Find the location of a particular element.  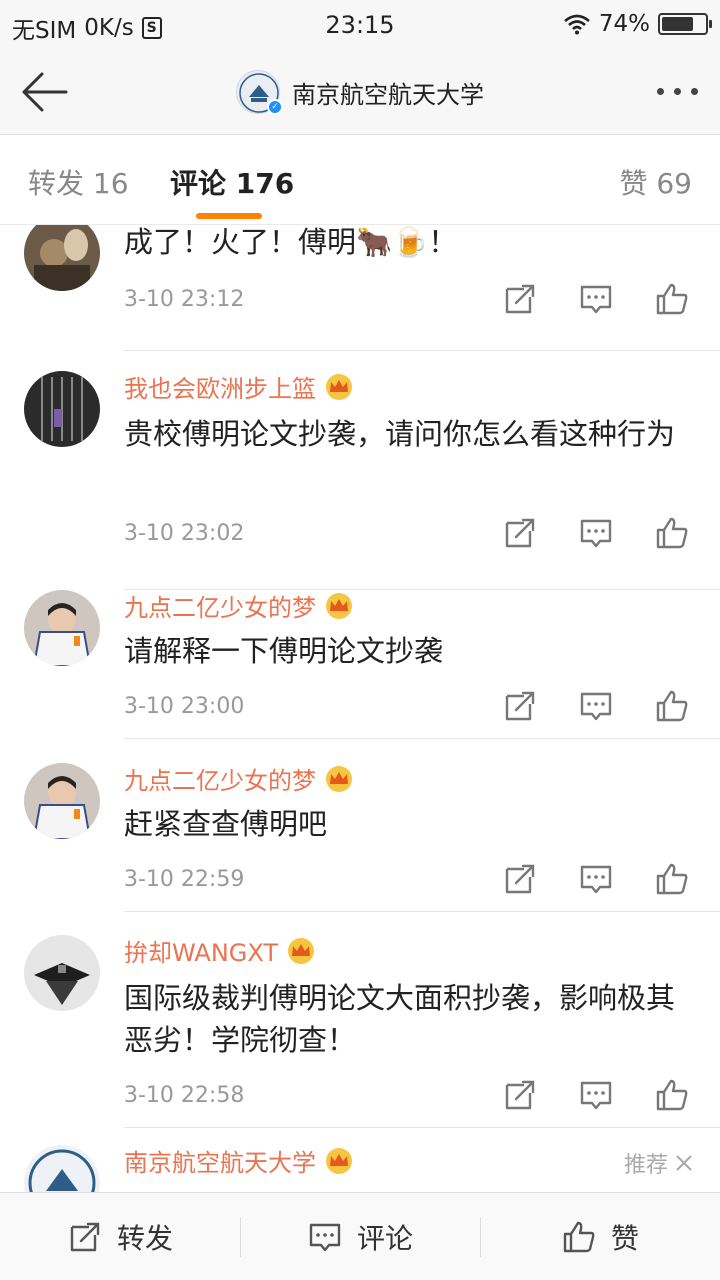

comment-author: 拚却WANGXT is located at coordinates (201, 950).